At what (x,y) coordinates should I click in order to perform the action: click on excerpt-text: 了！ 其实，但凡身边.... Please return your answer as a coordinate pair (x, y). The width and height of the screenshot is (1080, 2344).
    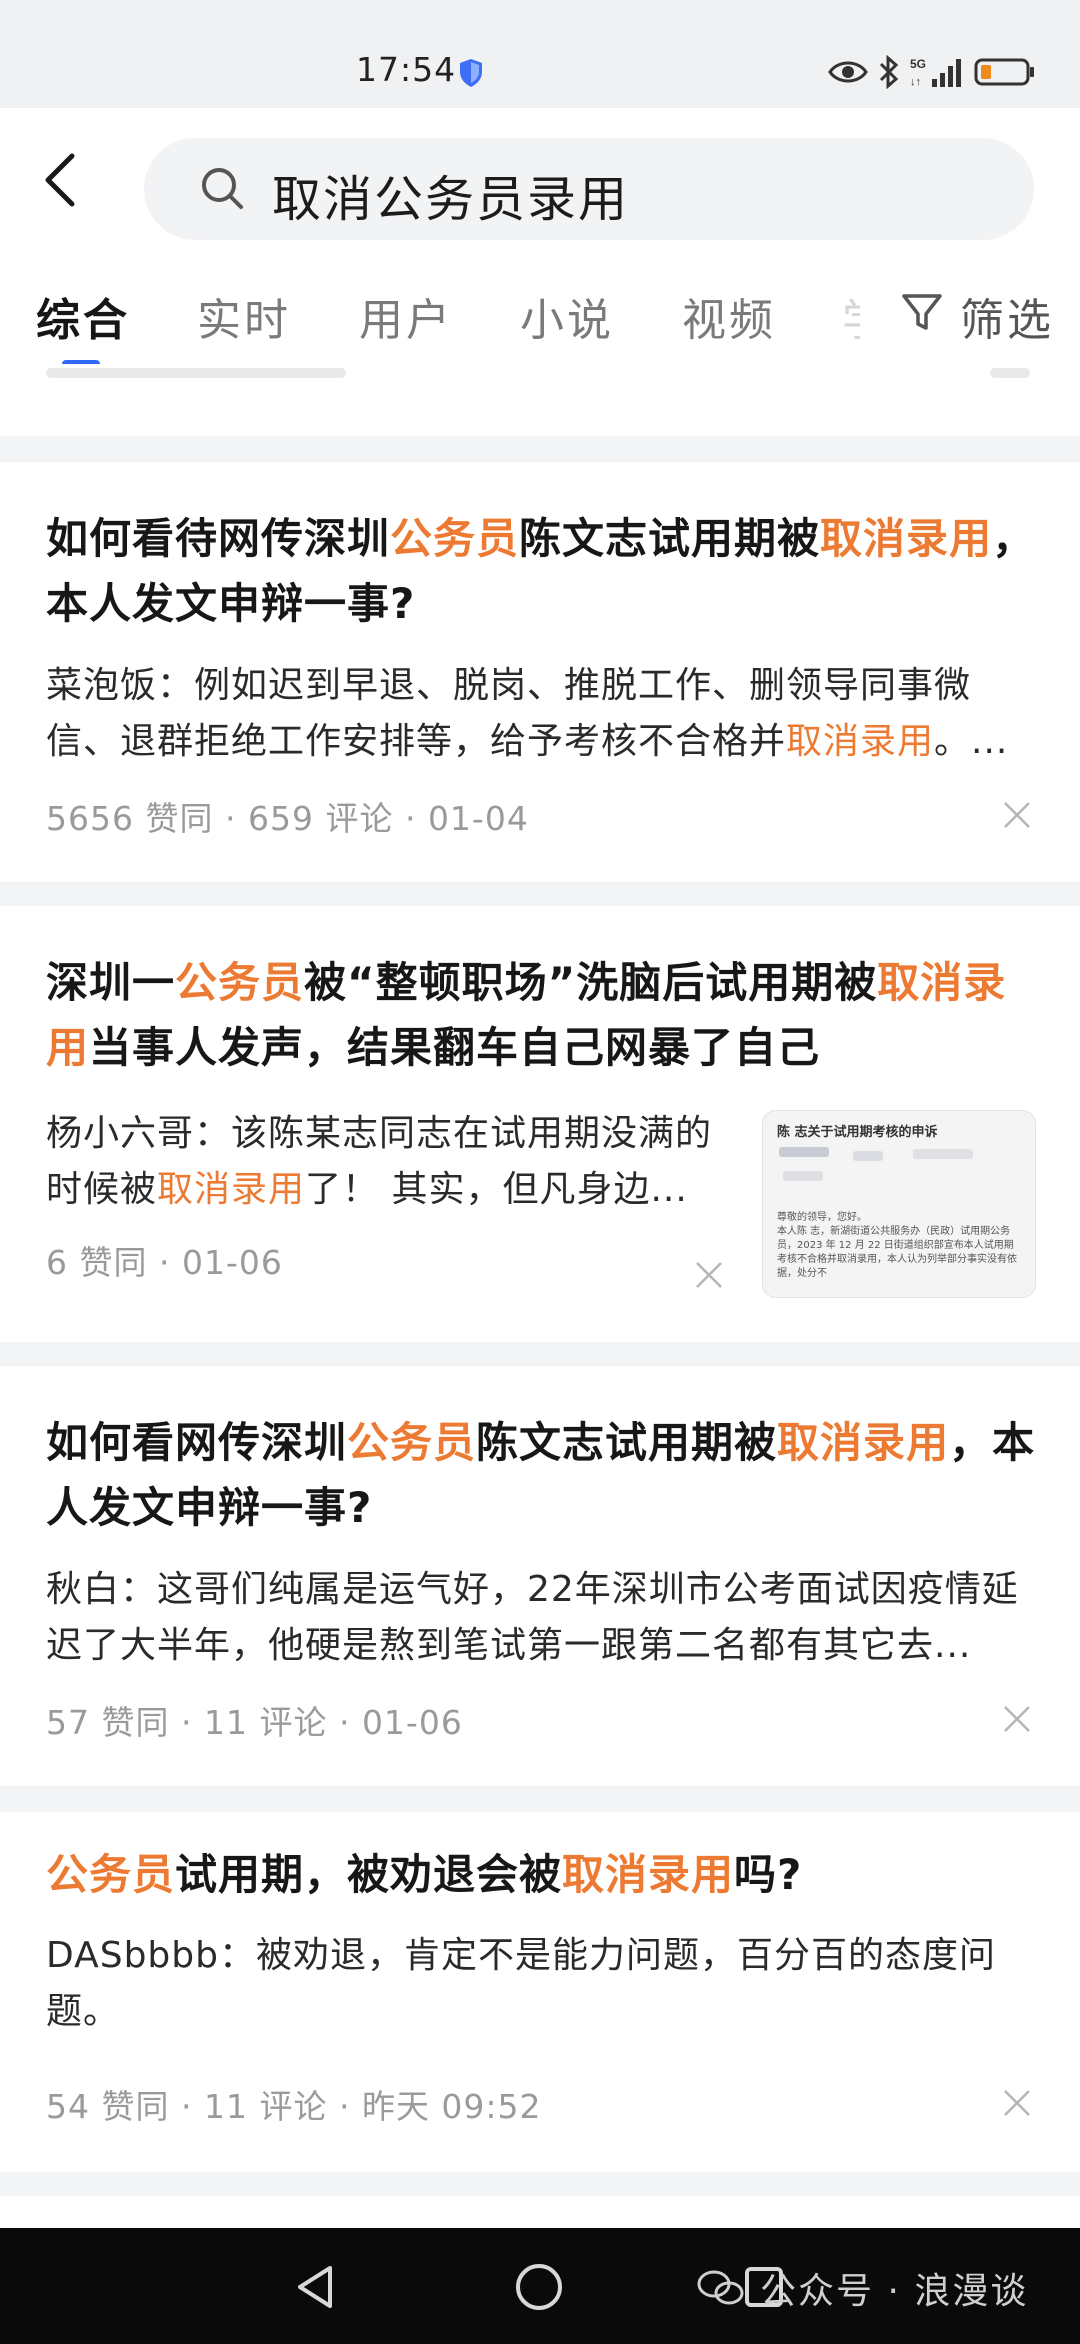
    Looking at the image, I should click on (496, 1189).